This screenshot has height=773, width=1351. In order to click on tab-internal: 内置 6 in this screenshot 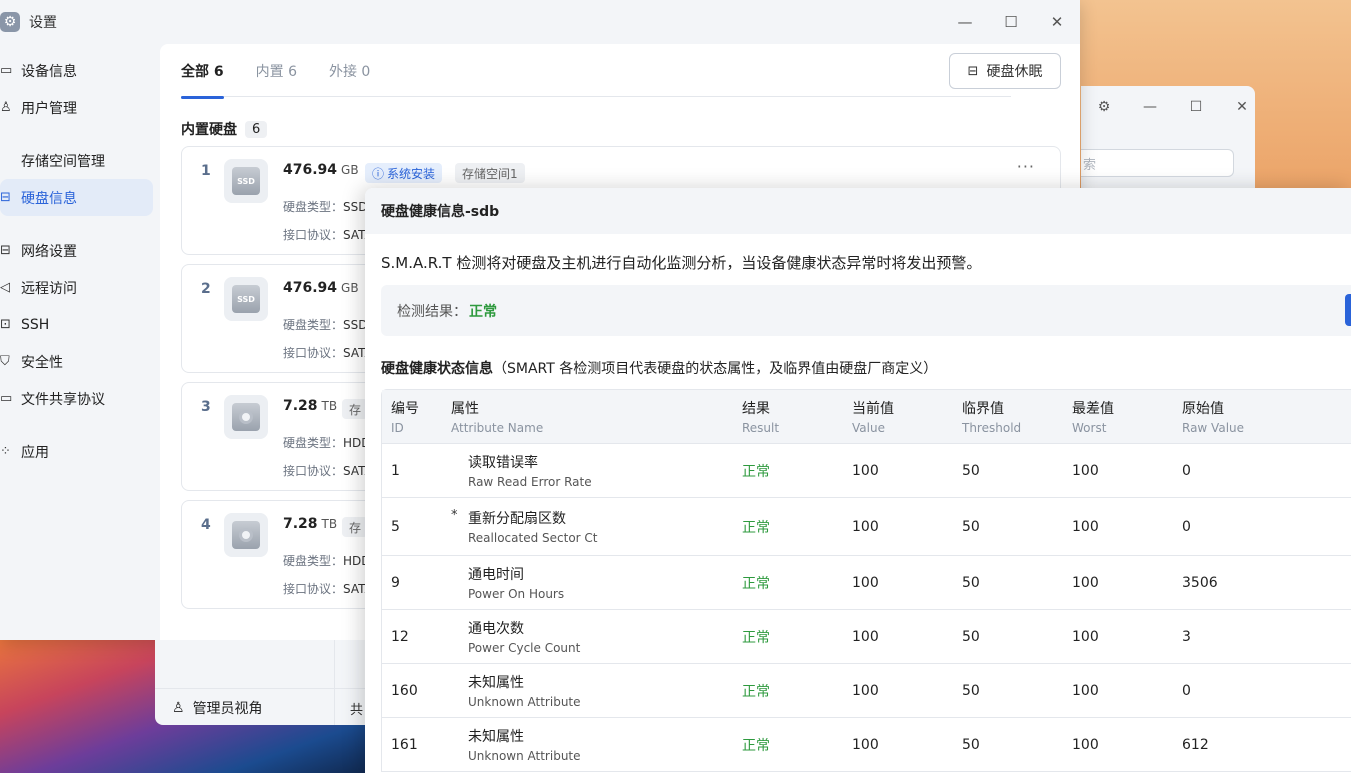, I will do `click(276, 70)`.